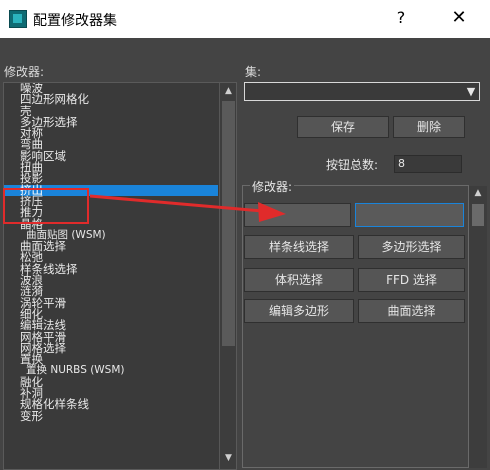 The height and width of the screenshot is (470, 490). I want to click on app-icon, so click(18, 19).